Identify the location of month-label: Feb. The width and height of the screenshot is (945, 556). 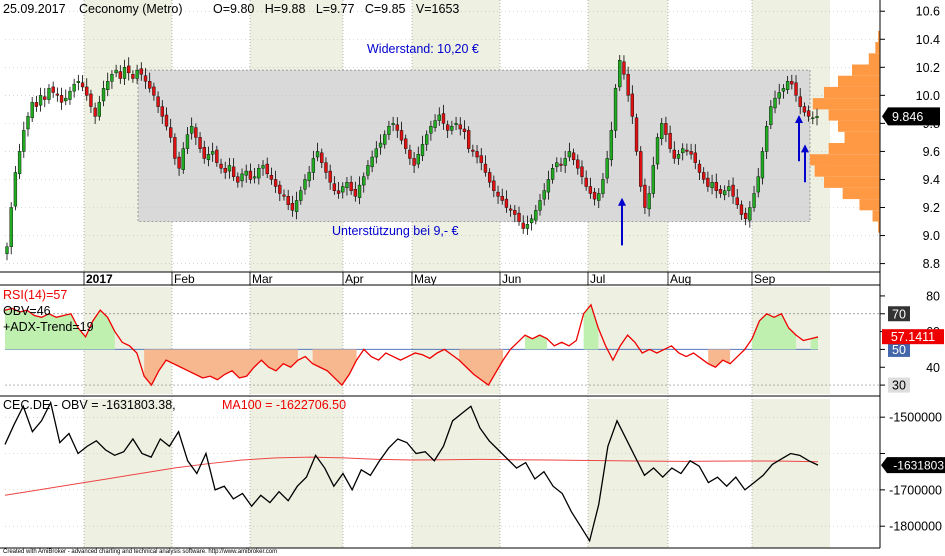
(184, 279).